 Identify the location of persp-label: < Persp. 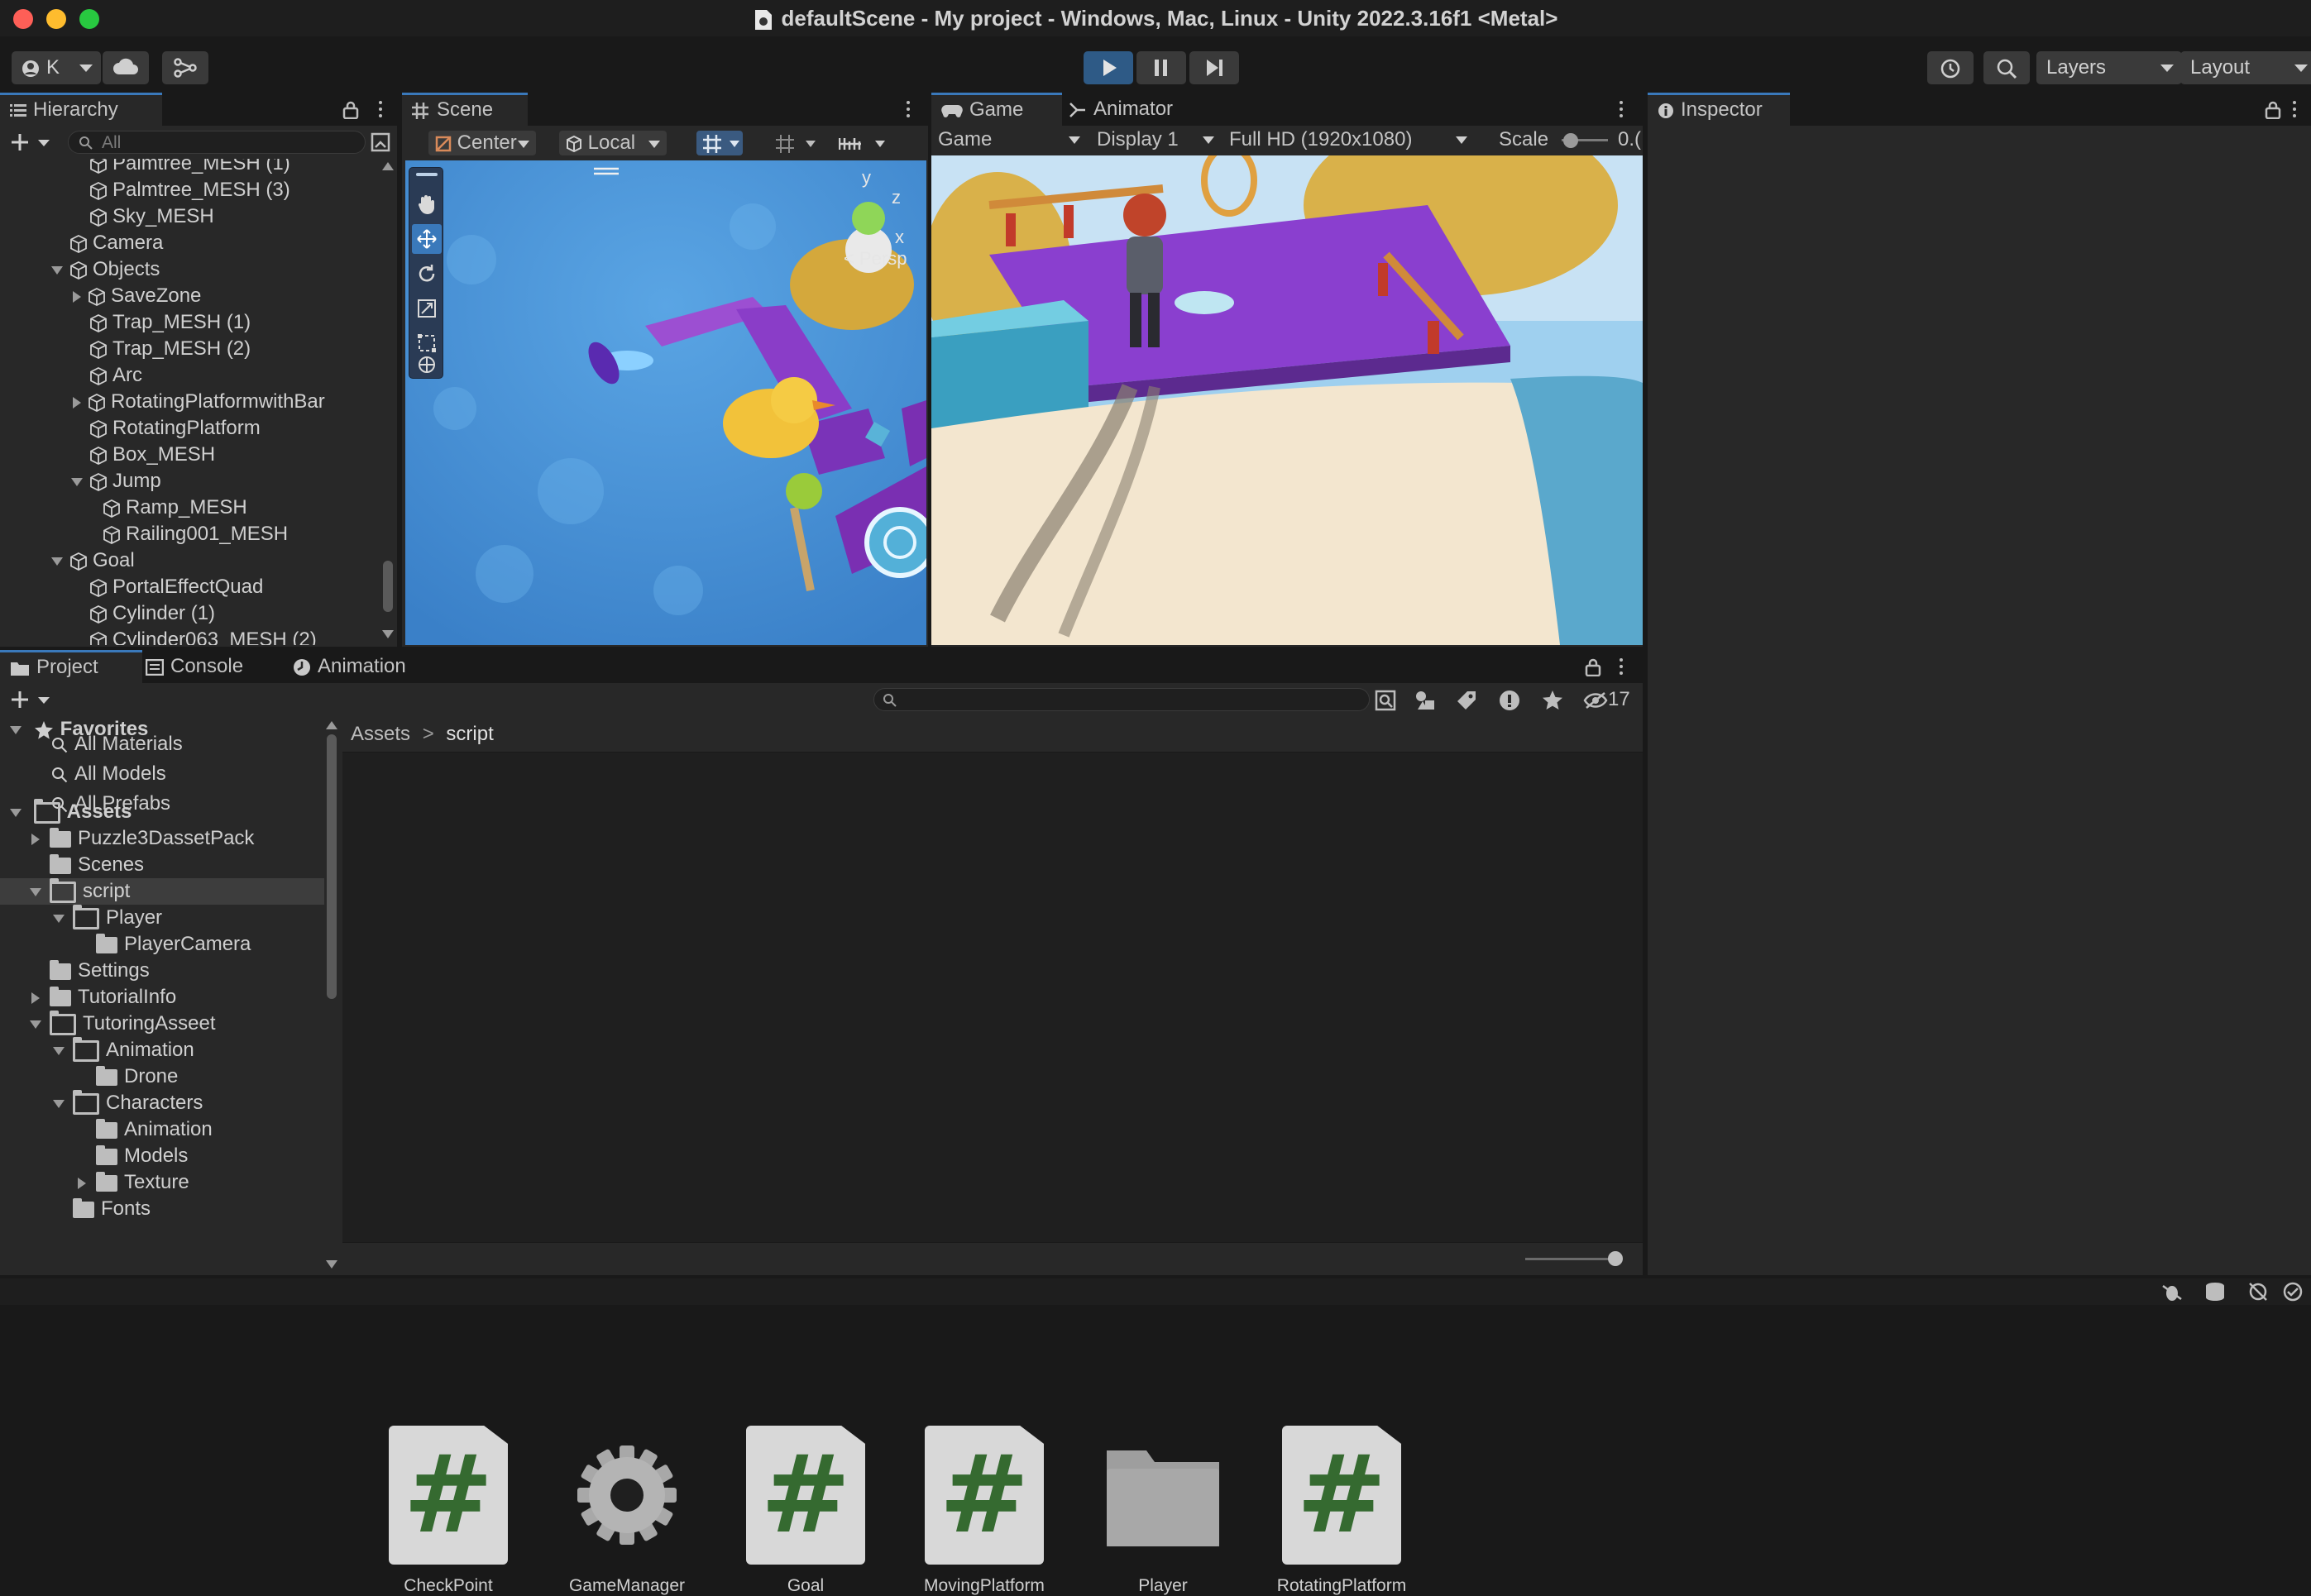
(876, 259).